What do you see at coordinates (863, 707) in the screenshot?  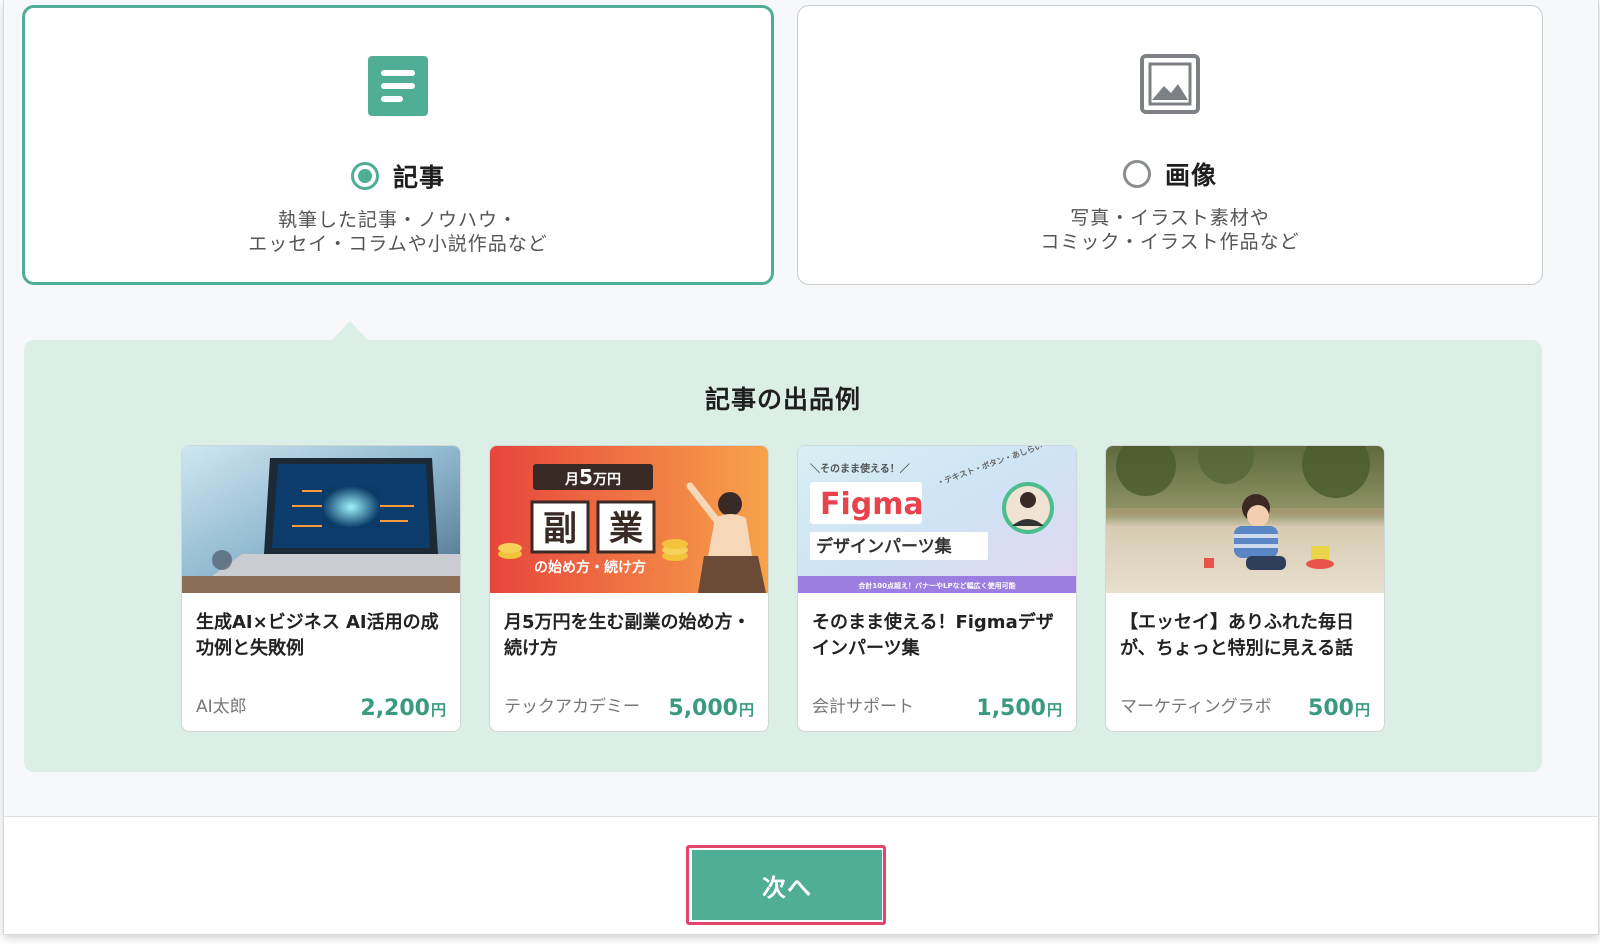 I see `product-seller: 会計サポート` at bounding box center [863, 707].